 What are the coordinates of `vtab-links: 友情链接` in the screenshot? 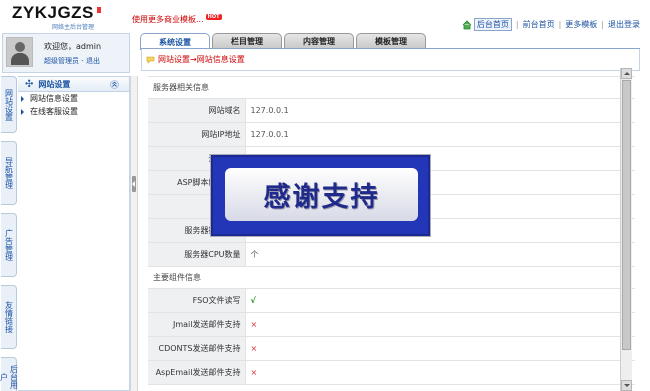 It's located at (9, 317).